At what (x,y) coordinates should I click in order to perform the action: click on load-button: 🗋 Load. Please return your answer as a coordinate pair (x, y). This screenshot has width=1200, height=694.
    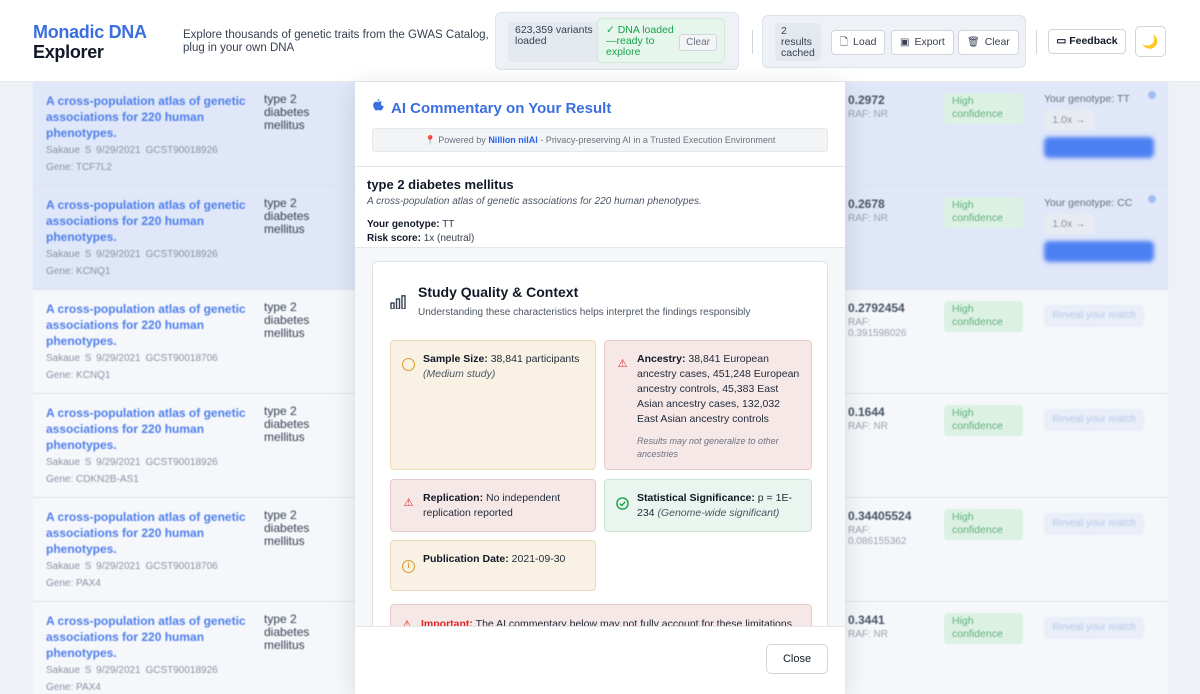
    Looking at the image, I should click on (858, 42).